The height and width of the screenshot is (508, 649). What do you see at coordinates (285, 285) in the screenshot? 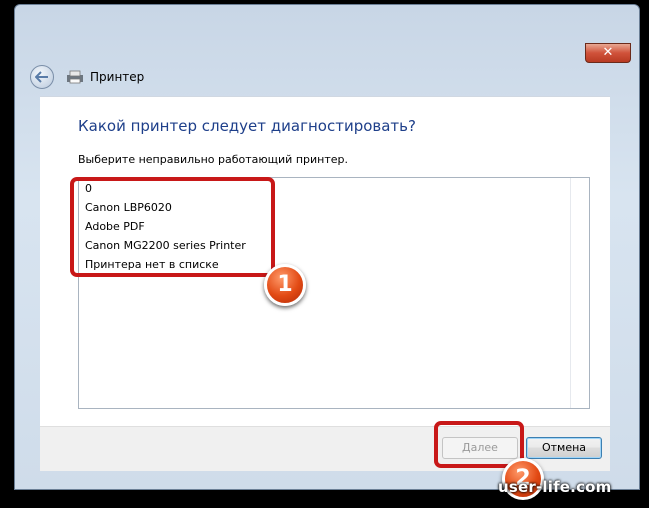
I see `step-1-badge: 1` at bounding box center [285, 285].